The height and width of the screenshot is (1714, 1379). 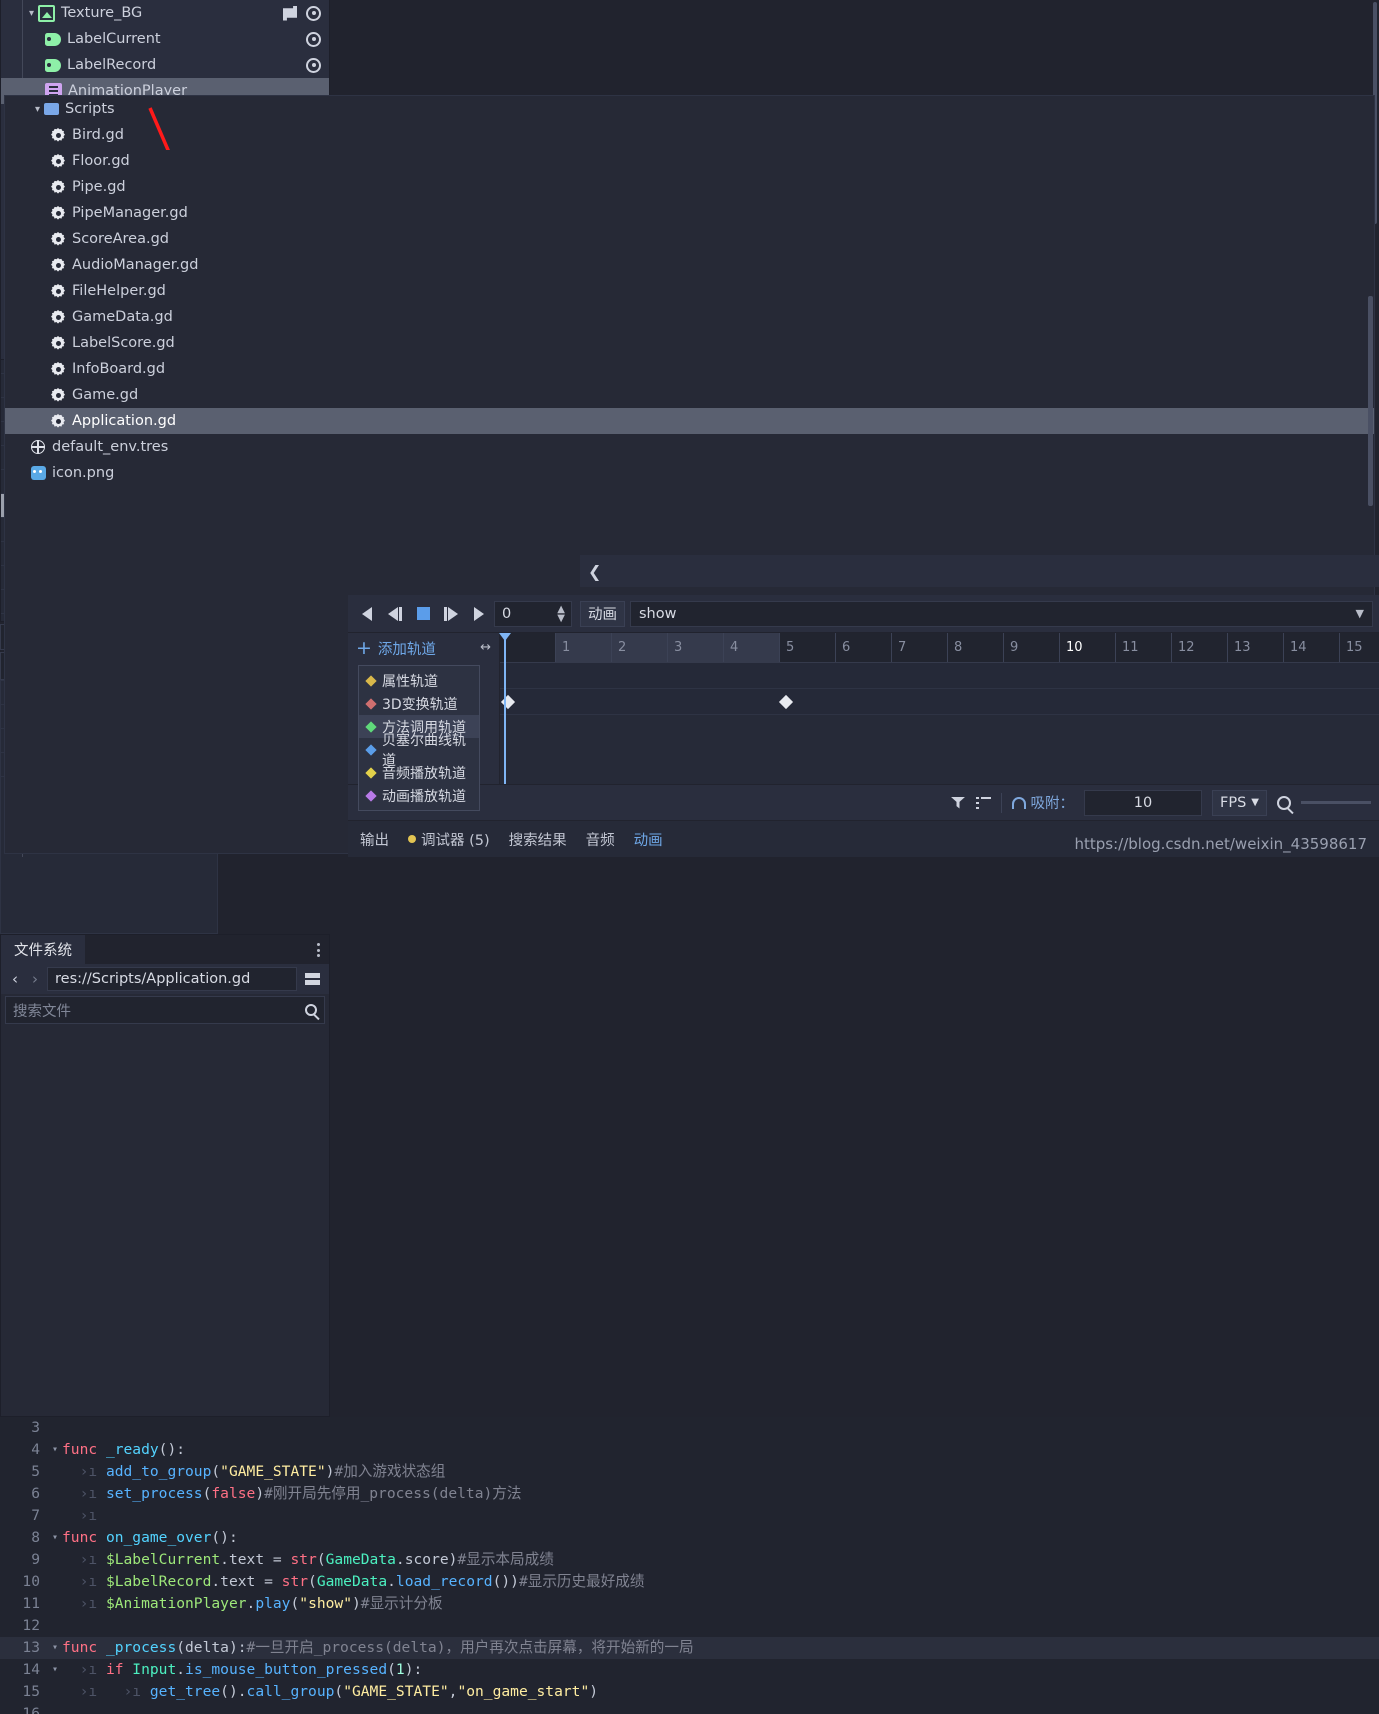 I want to click on previous-frame-icon, so click(x=395, y=614).